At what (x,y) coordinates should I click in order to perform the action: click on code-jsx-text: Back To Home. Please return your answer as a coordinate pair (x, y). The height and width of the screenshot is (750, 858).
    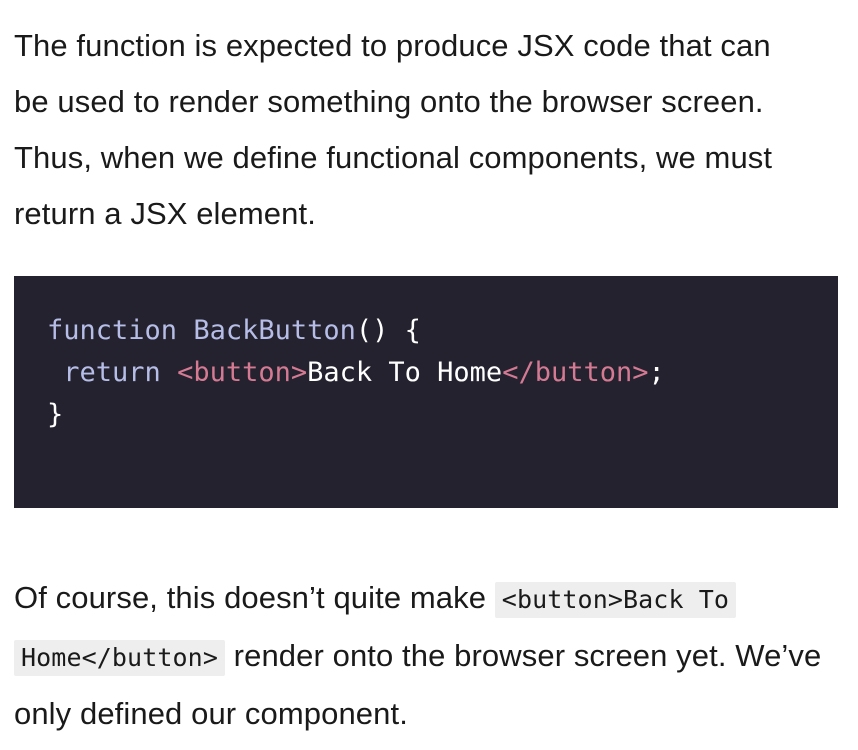
    Looking at the image, I should click on (405, 372).